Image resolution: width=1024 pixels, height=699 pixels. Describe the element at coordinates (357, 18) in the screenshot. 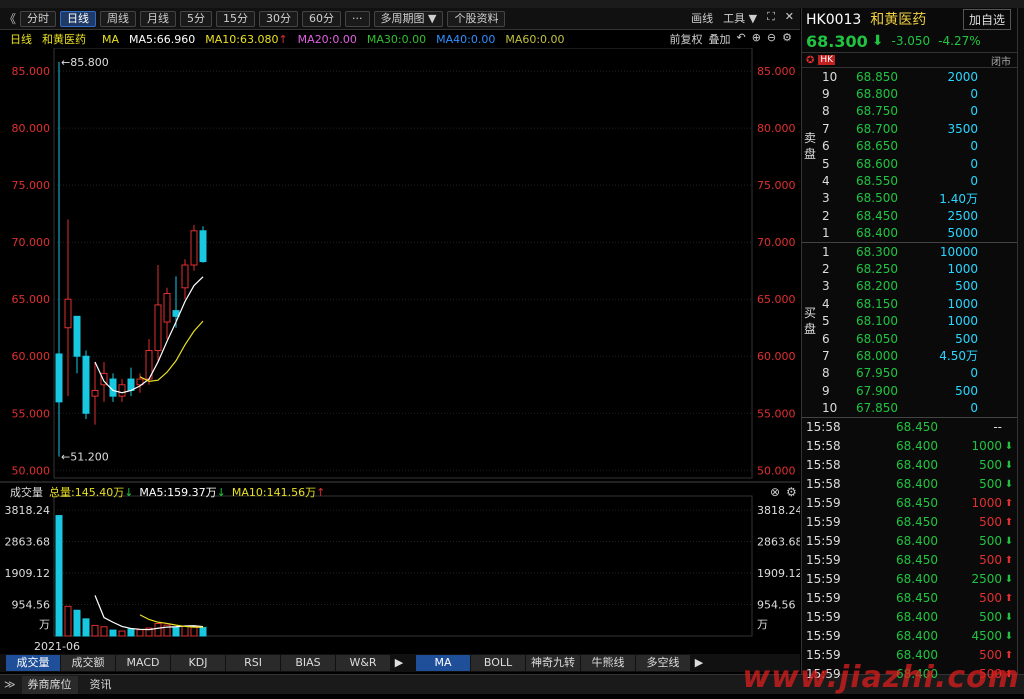

I see `period-button: ···` at that location.